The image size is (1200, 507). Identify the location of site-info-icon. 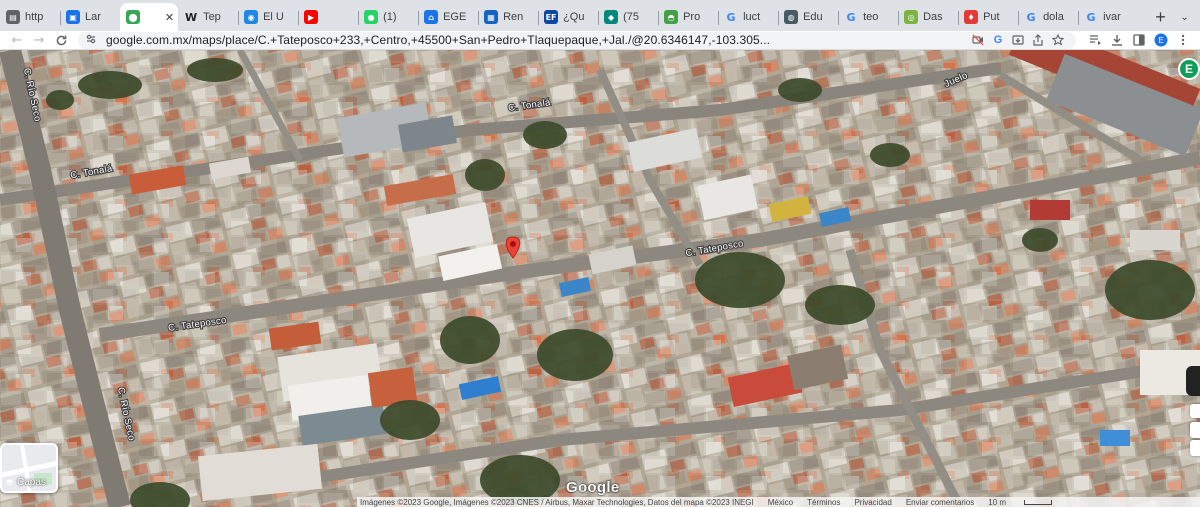
(92, 40).